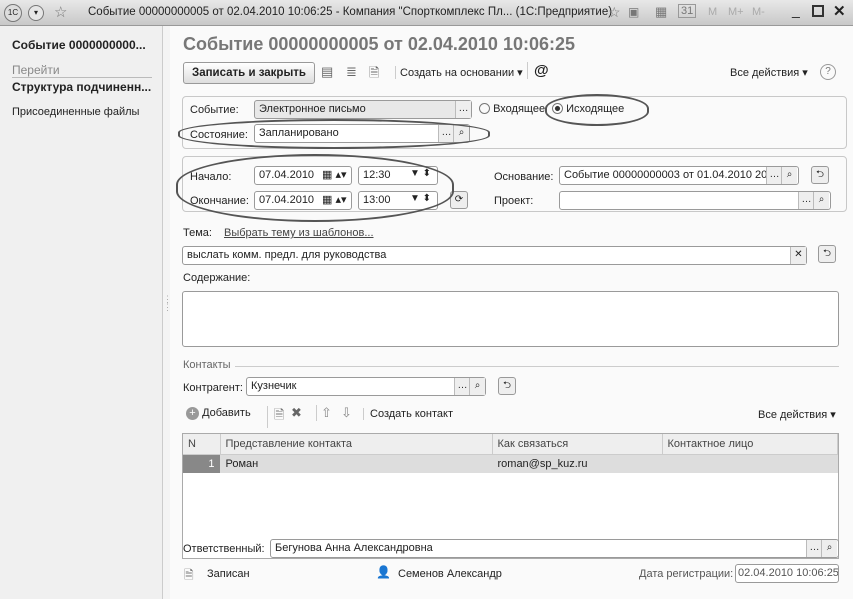 This screenshot has width=853, height=599. What do you see at coordinates (477, 386) in the screenshot?
I see `counterparty-search-icon: ⌕` at bounding box center [477, 386].